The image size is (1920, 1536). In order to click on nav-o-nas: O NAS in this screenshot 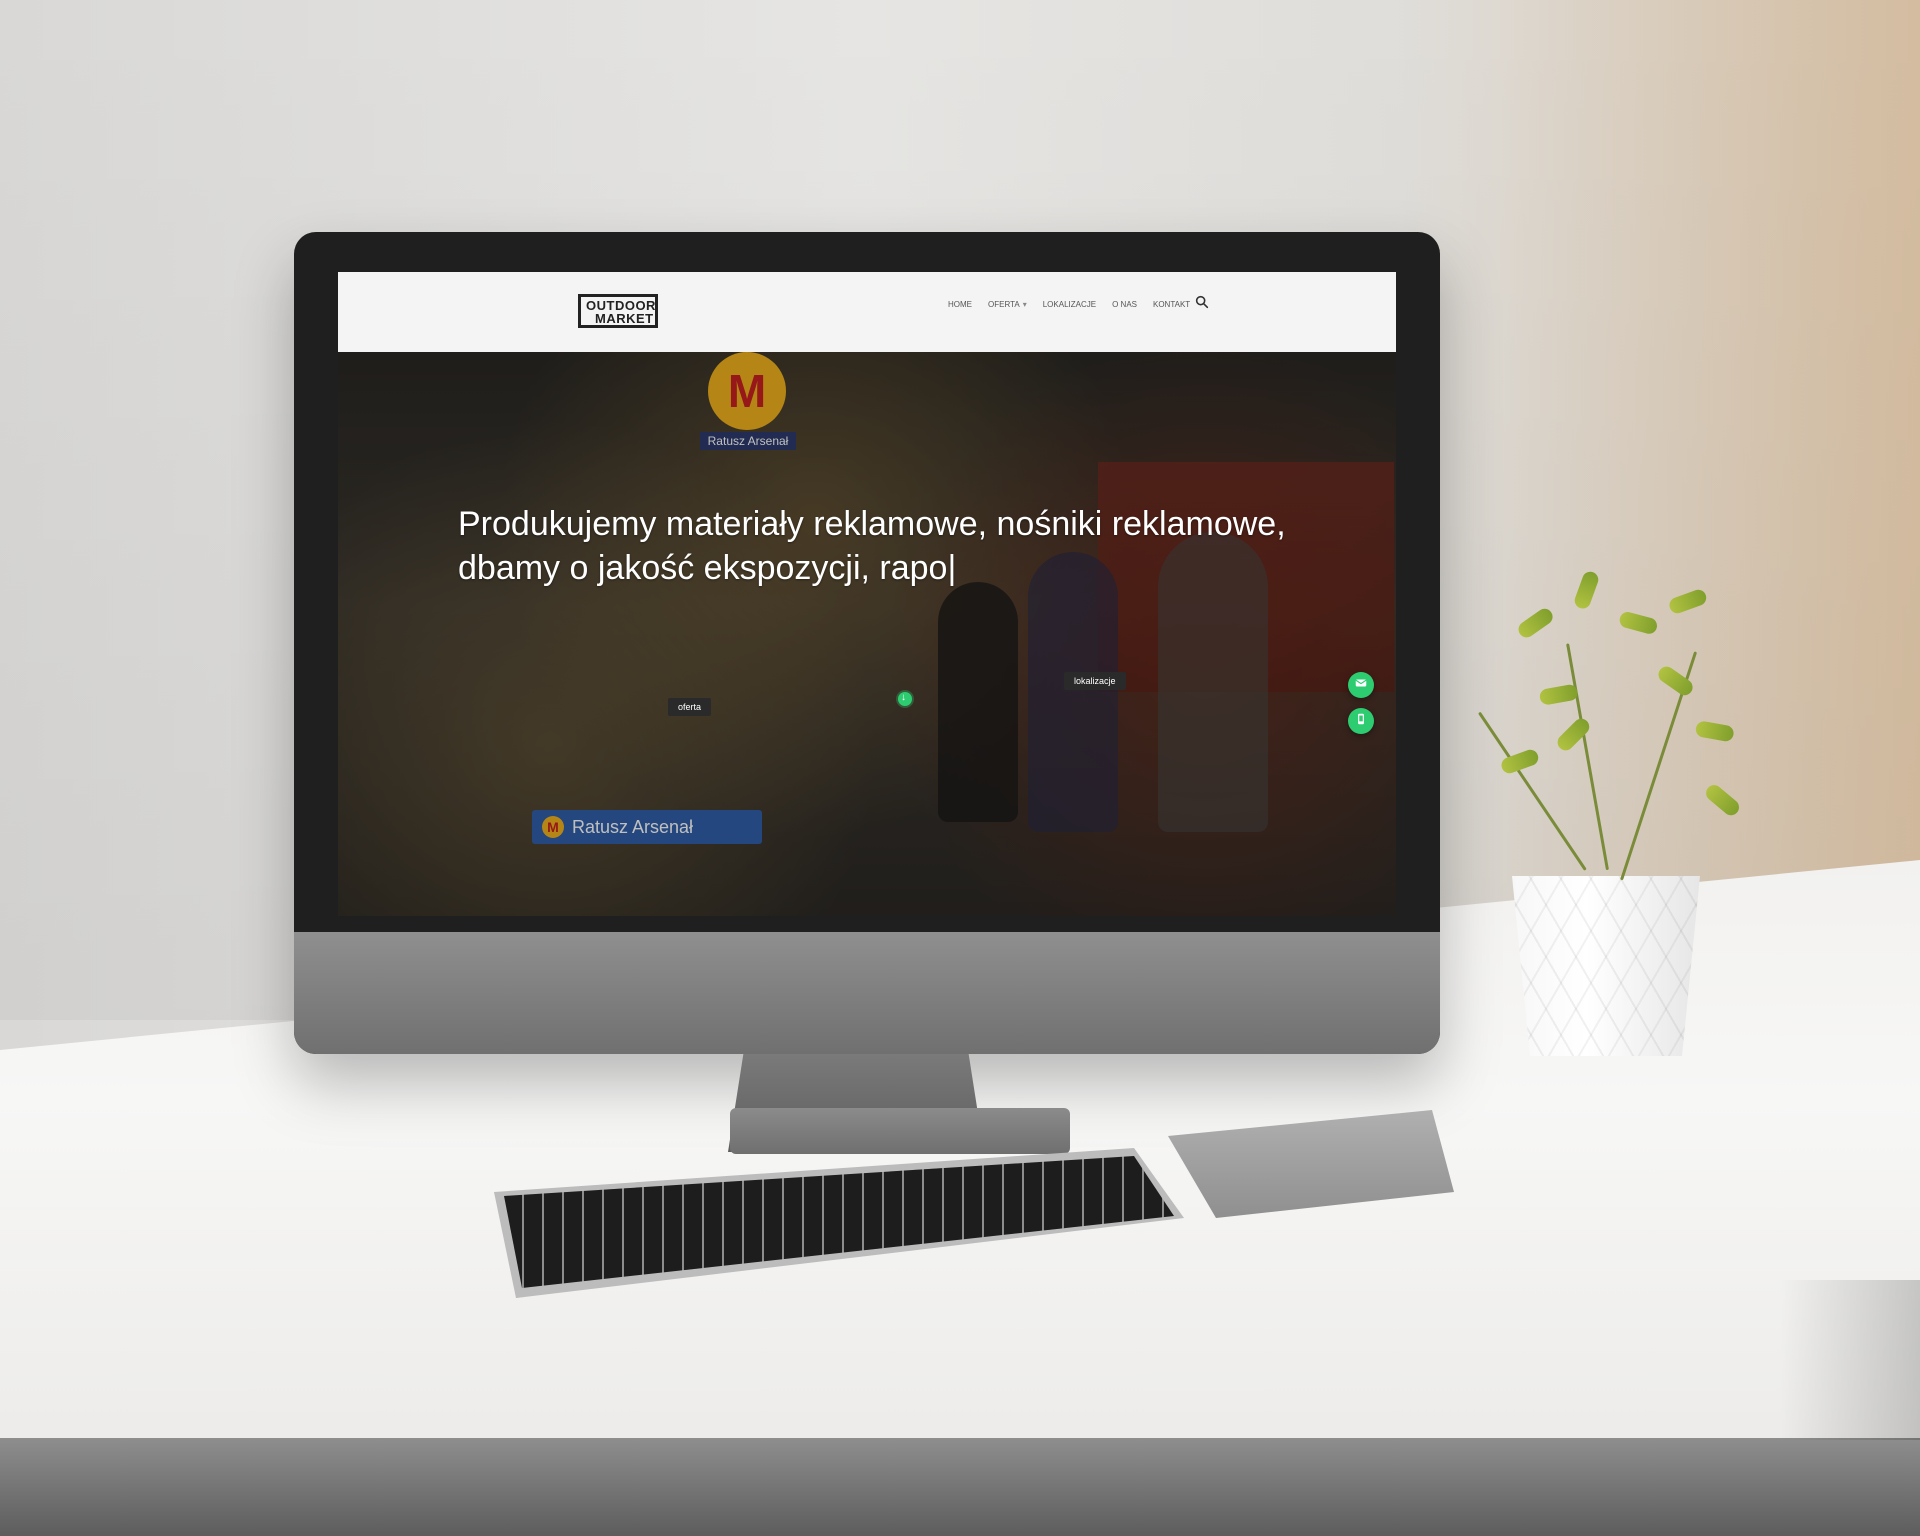, I will do `click(1124, 305)`.